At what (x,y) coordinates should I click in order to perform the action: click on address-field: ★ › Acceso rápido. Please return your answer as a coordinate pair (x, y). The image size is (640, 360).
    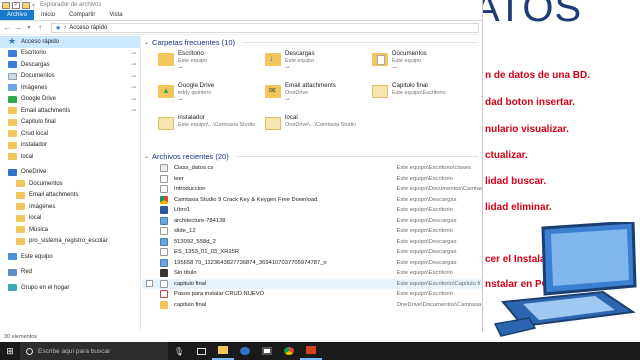
    Looking at the image, I should click on (265, 27).